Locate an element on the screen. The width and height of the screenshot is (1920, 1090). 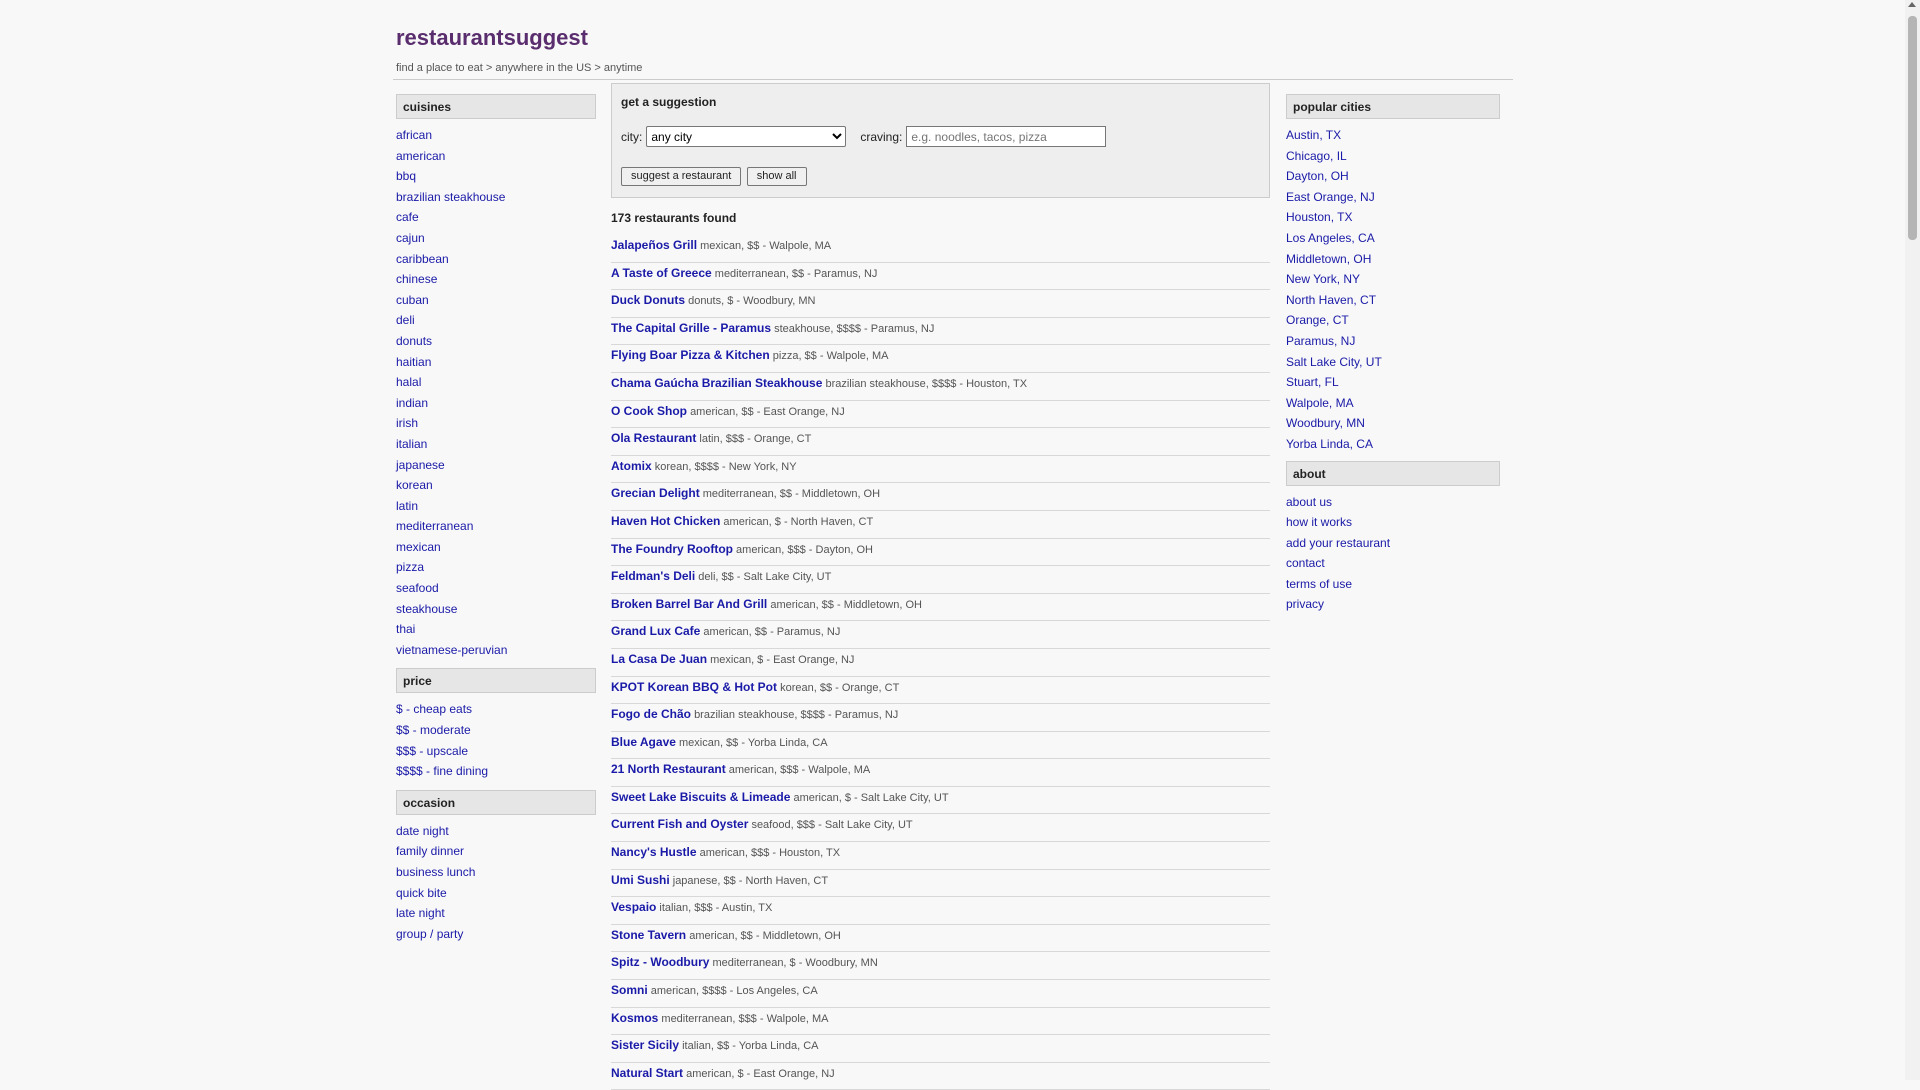
city-link: Houston, TX is located at coordinates (1319, 217).